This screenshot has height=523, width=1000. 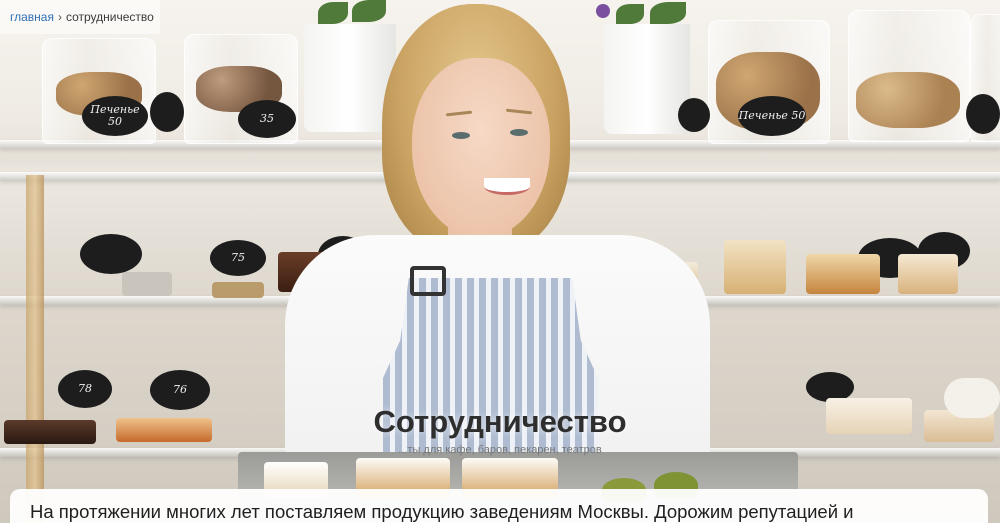 I want to click on page-subtitle: ...ты для кафе, баров, пекарен, театров, so click(x=500, y=450).